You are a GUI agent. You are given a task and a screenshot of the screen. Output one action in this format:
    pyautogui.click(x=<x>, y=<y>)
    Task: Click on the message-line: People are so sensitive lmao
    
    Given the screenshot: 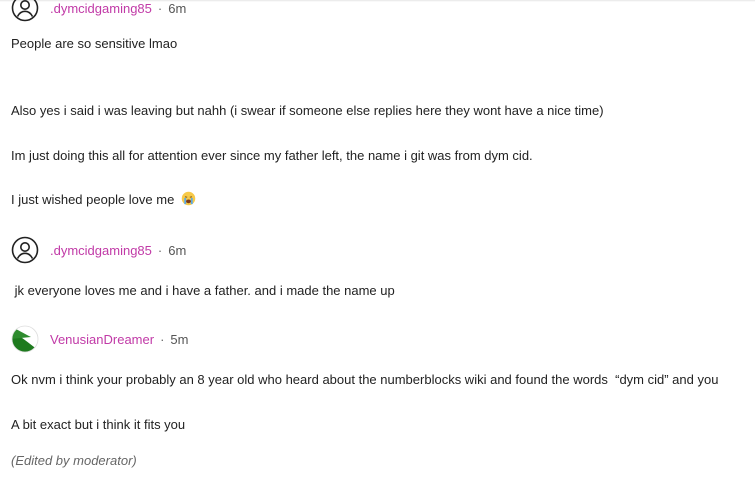 What is the action you would take?
    pyautogui.click(x=94, y=43)
    